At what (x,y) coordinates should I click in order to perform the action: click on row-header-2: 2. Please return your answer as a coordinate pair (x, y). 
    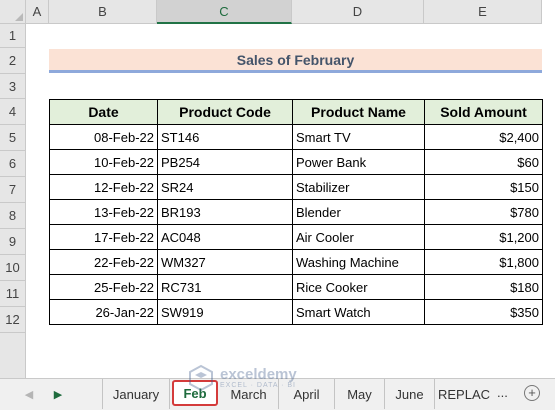
    Looking at the image, I should click on (13, 61).